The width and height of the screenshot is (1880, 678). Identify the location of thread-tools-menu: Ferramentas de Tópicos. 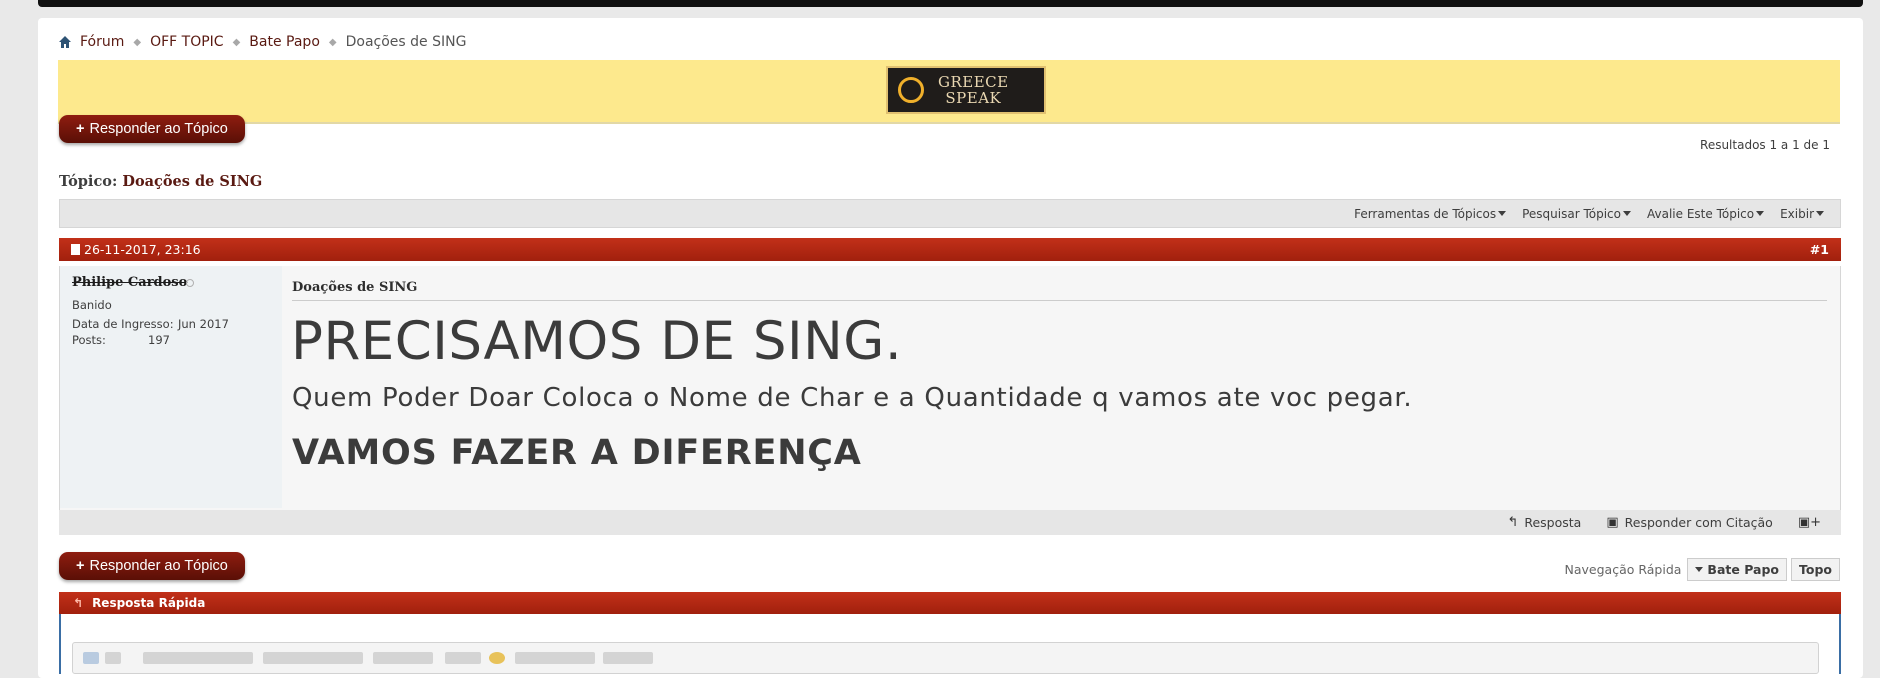
(1430, 213).